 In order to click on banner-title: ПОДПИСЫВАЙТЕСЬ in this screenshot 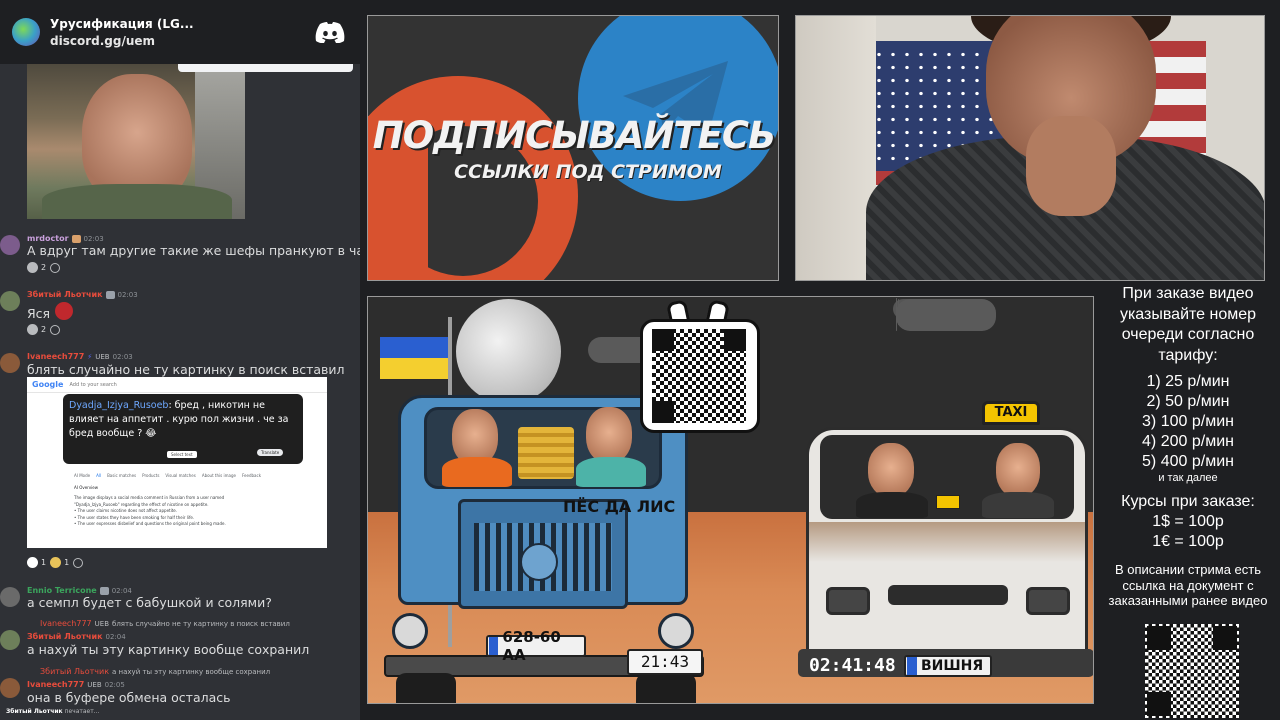, I will do `click(574, 135)`.